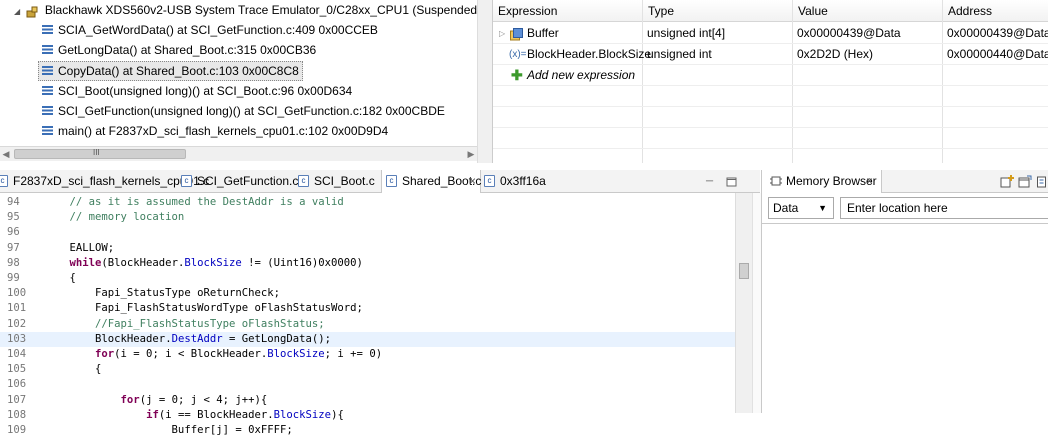  Describe the element at coordinates (944, 208) in the screenshot. I see `memory-location-input: Enter location here` at that location.